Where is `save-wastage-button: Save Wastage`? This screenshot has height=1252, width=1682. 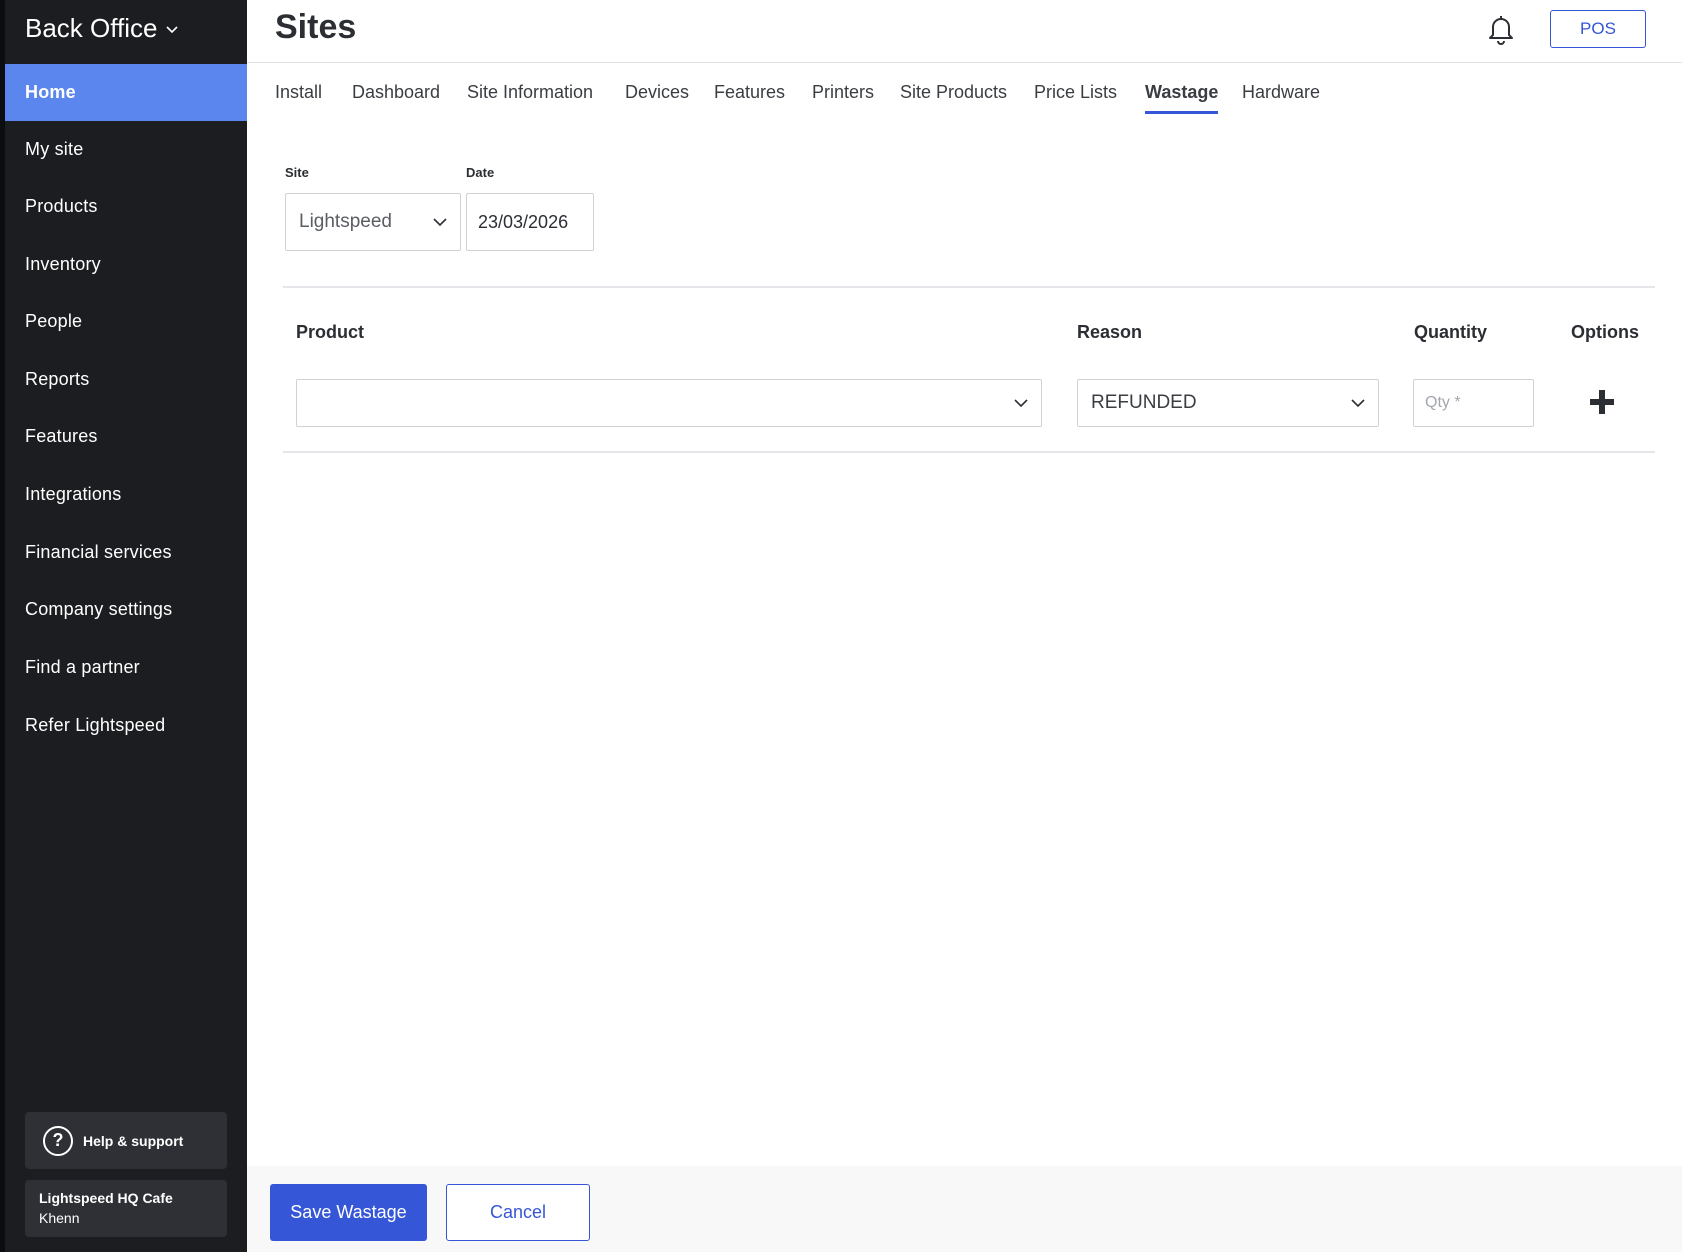 save-wastage-button: Save Wastage is located at coordinates (348, 1212).